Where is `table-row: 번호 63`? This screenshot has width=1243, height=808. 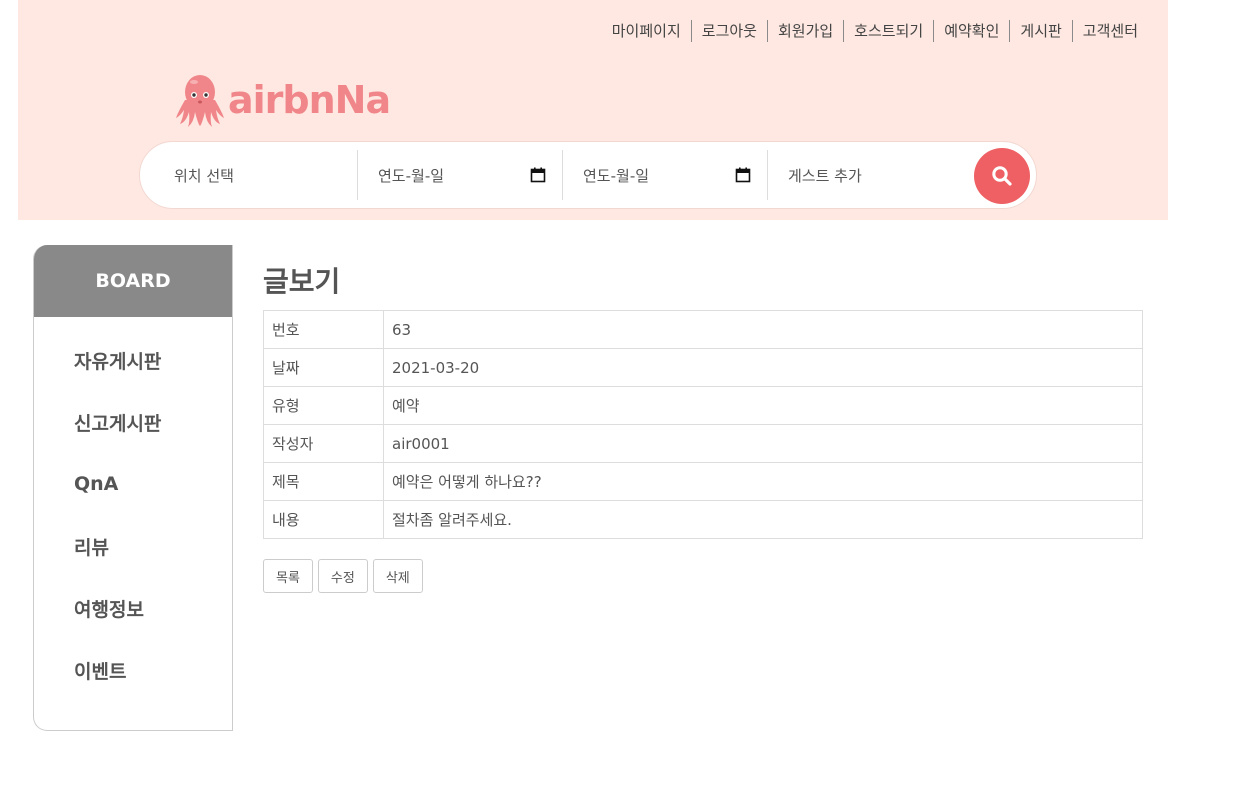 table-row: 번호 63 is located at coordinates (703, 329).